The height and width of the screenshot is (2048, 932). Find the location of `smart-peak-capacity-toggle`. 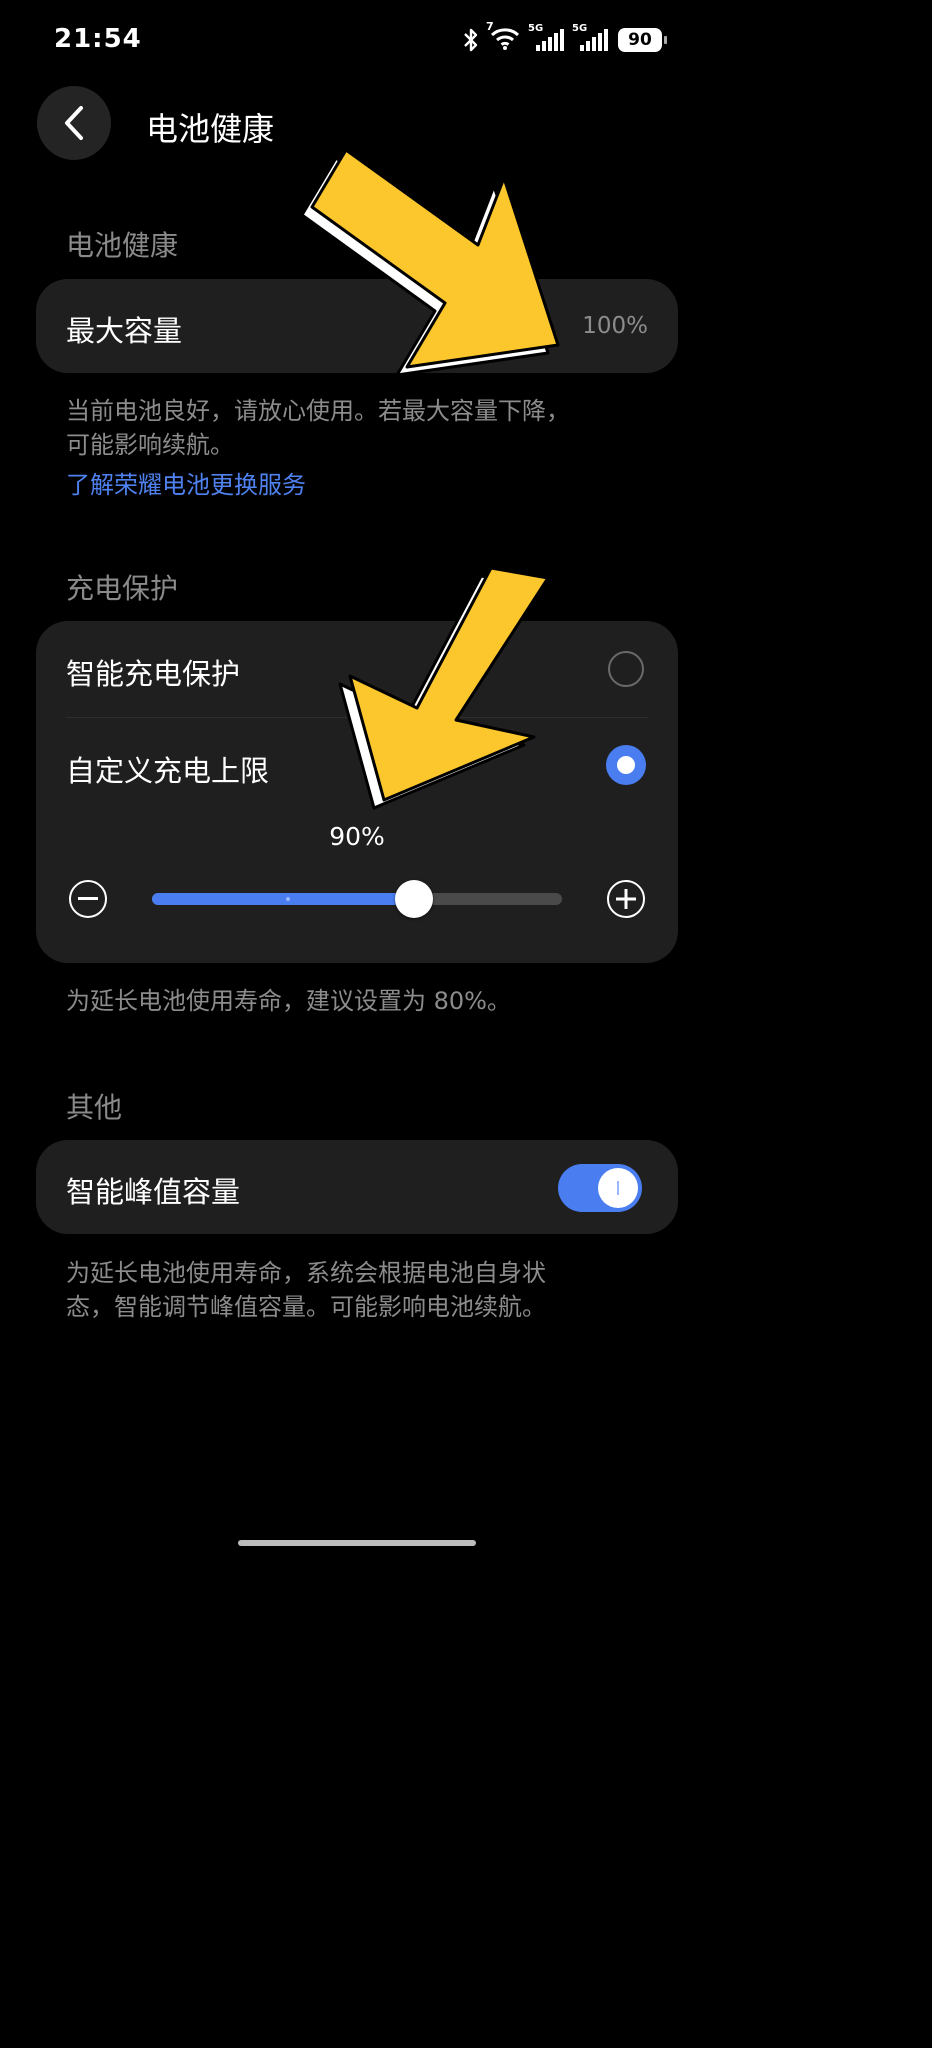

smart-peak-capacity-toggle is located at coordinates (600, 1188).